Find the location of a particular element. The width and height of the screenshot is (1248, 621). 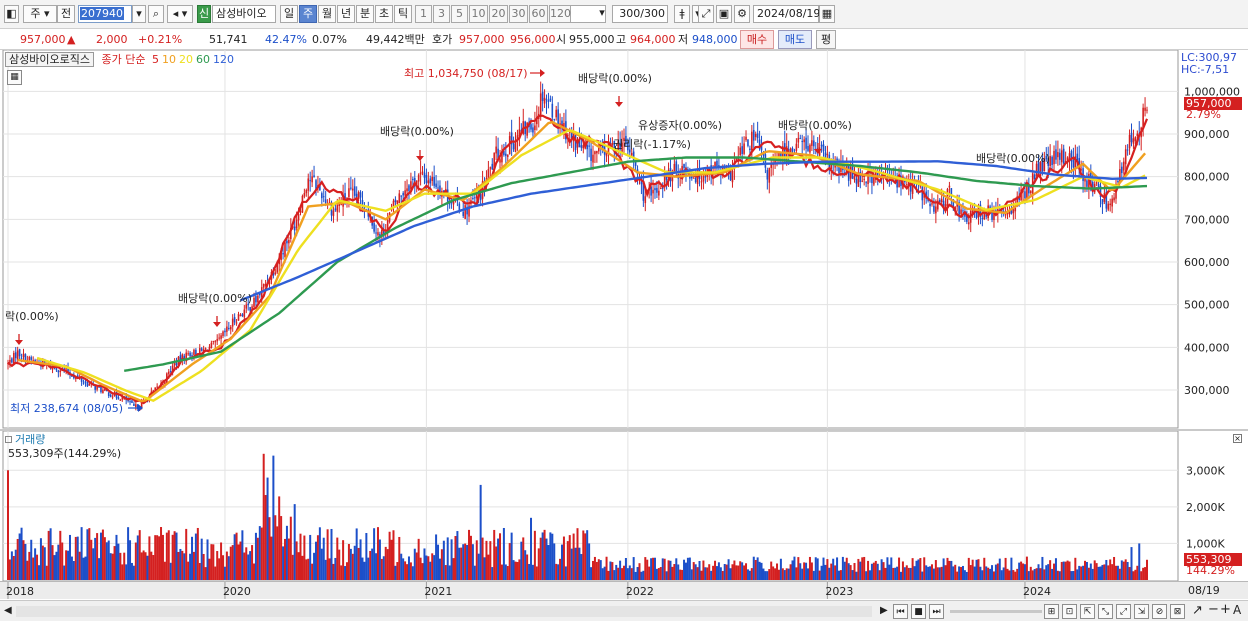

zoom-track is located at coordinates (996, 611).